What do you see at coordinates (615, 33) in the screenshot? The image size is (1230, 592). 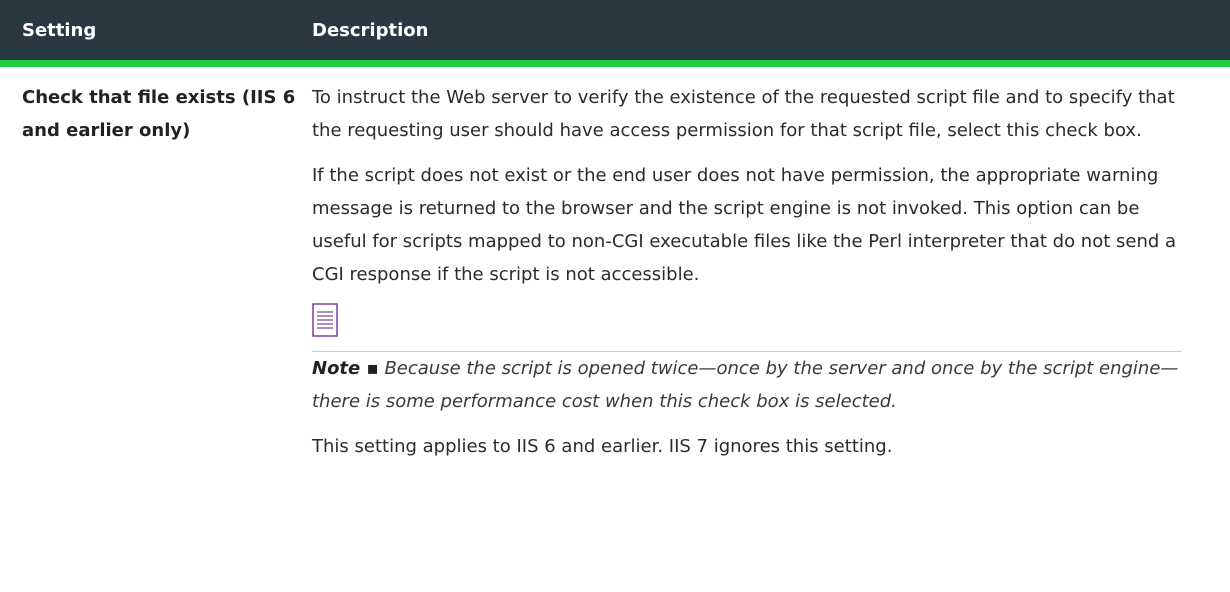 I see `table-header: Setting Description` at bounding box center [615, 33].